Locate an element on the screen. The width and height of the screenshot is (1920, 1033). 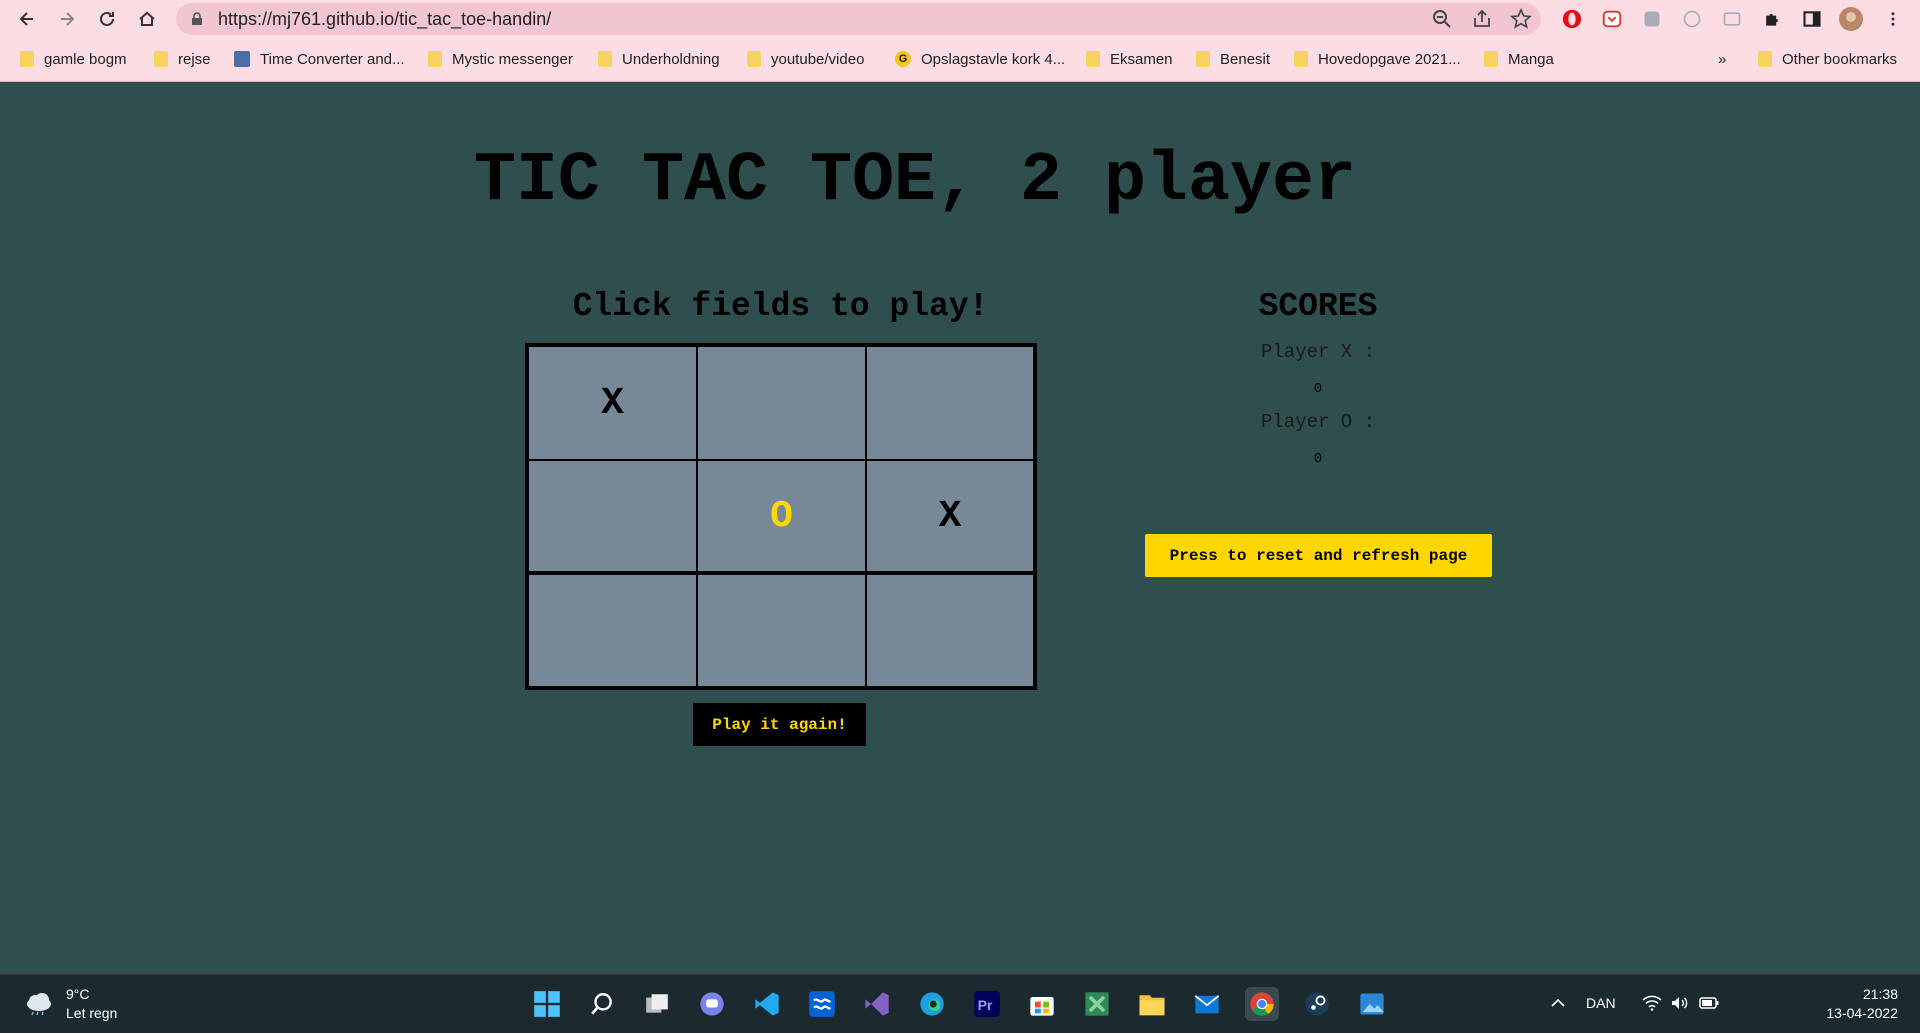
bookmark-mystic-messenger: Mystic messenger is located at coordinates (500, 59).